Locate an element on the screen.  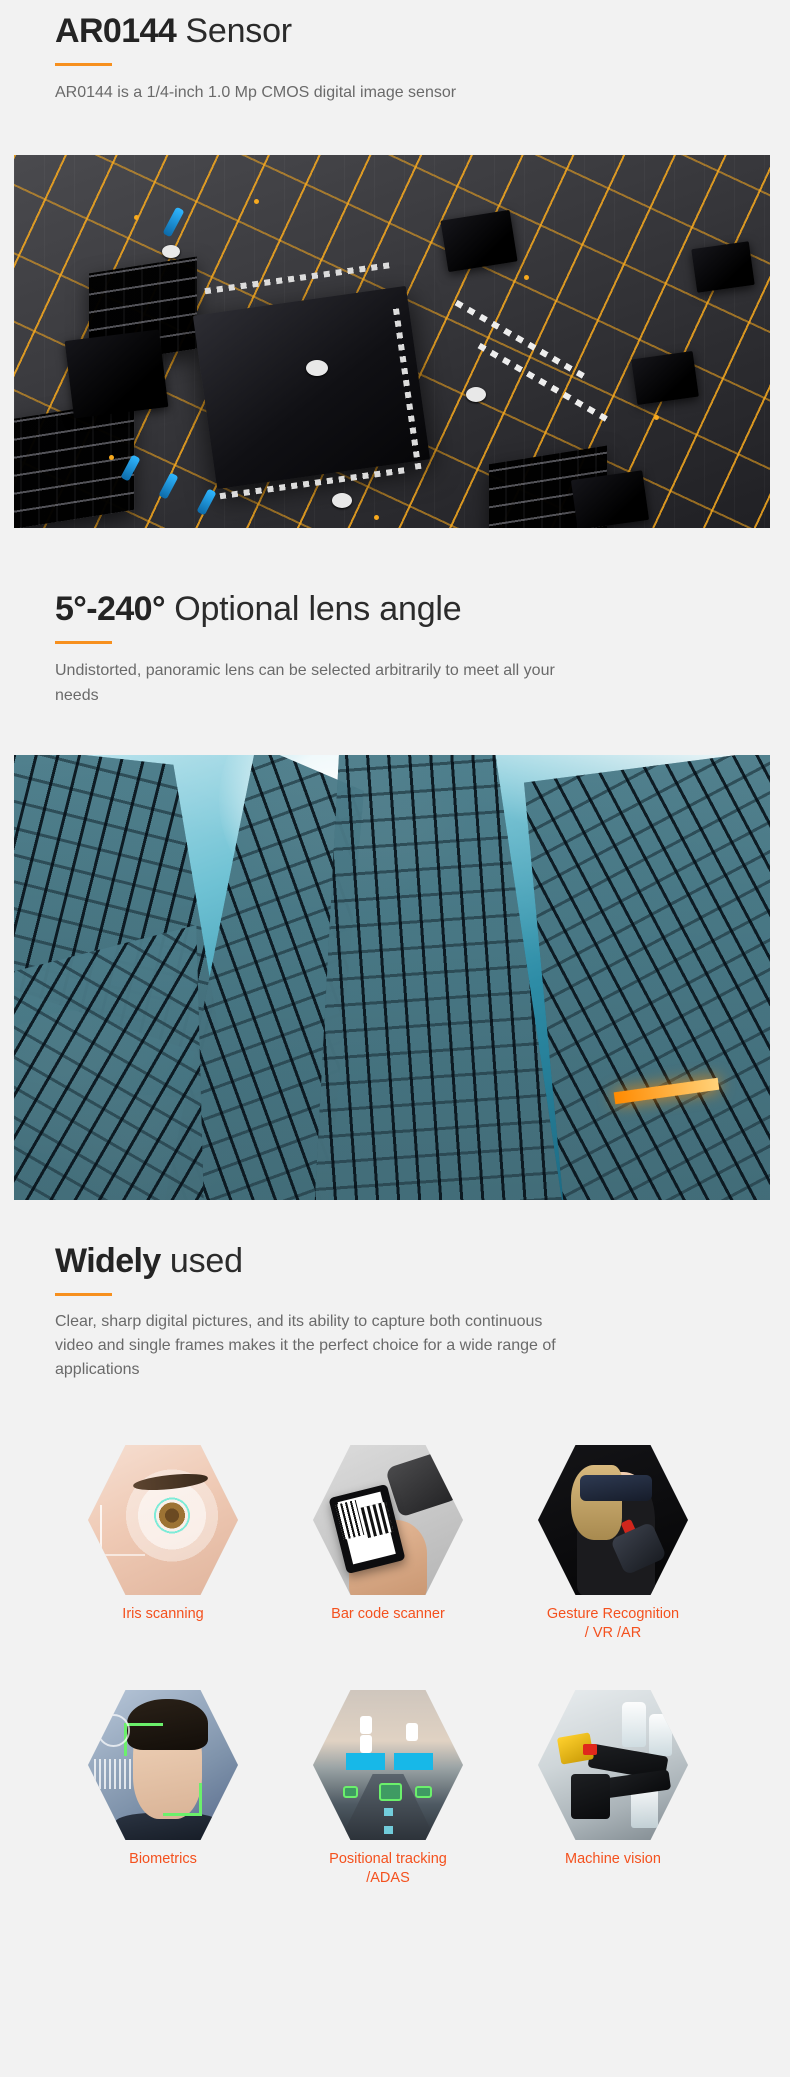
application-label: Machine vision is located at coordinates (613, 1859).